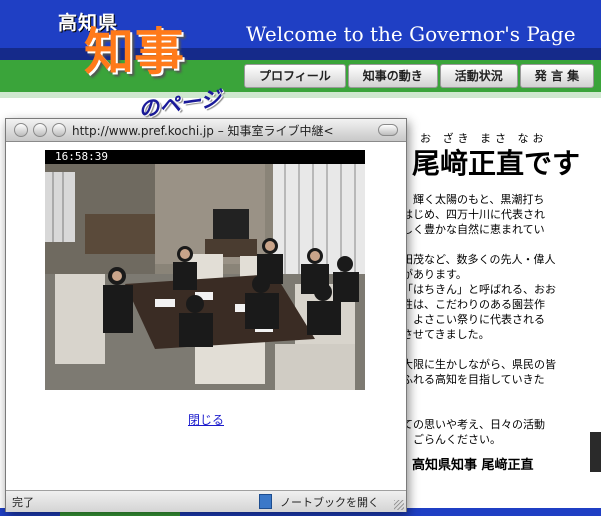 The height and width of the screenshot is (516, 601). Describe the element at coordinates (203, 131) in the screenshot. I see `popup-title: http://www.pref.kochi.jp – 知事室ライブ中継<` at that location.